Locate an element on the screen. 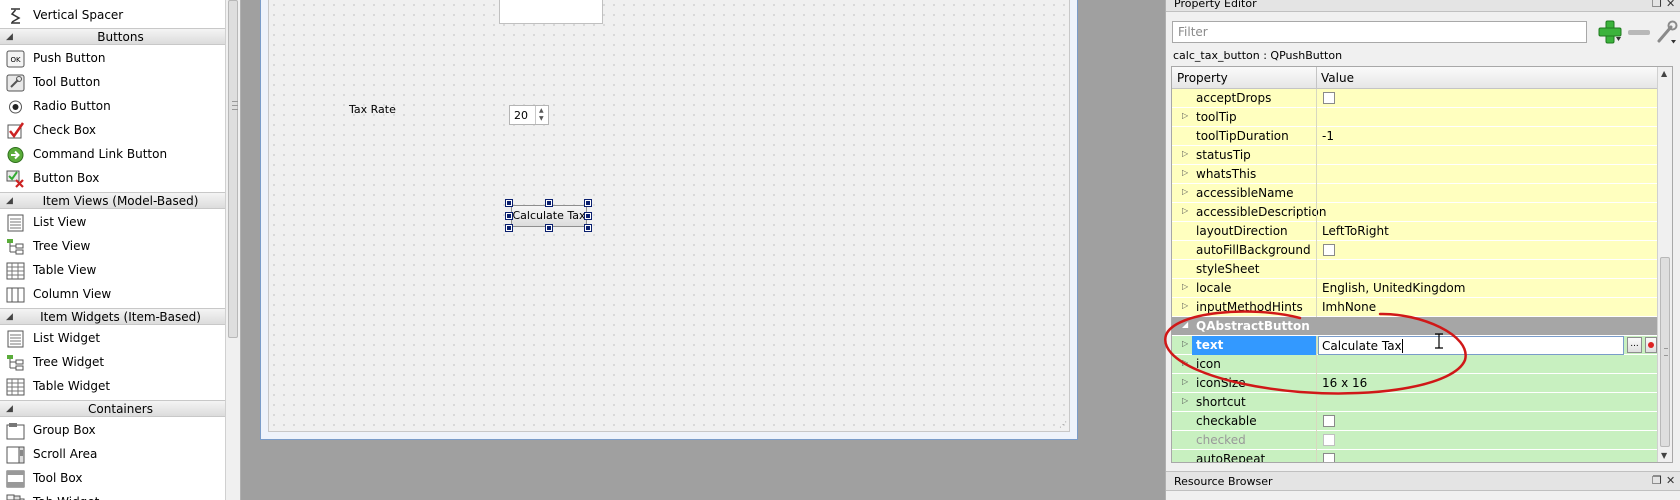 Image resolution: width=1680 pixels, height=500 pixels. scroll-up-icon: ▲ is located at coordinates (1664, 73).